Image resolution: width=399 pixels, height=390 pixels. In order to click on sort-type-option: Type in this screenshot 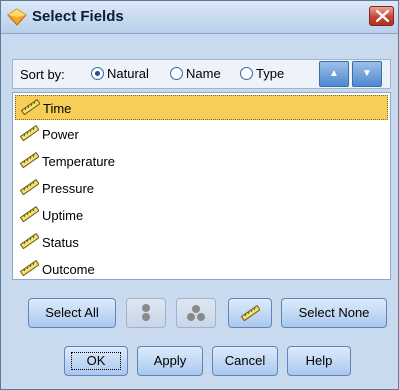, I will do `click(262, 73)`.